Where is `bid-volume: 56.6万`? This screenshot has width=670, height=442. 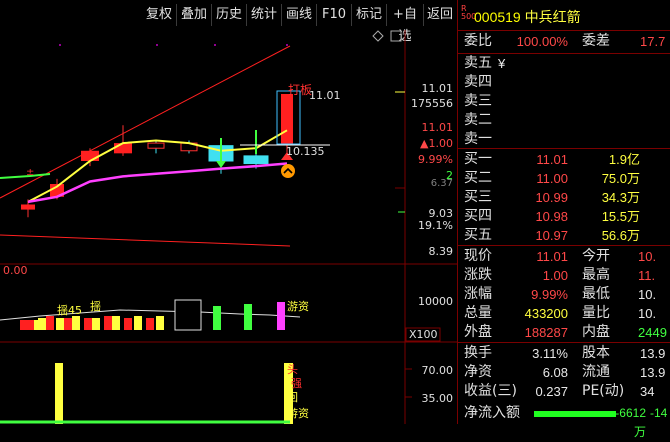 bid-volume: 56.6万 is located at coordinates (620, 235).